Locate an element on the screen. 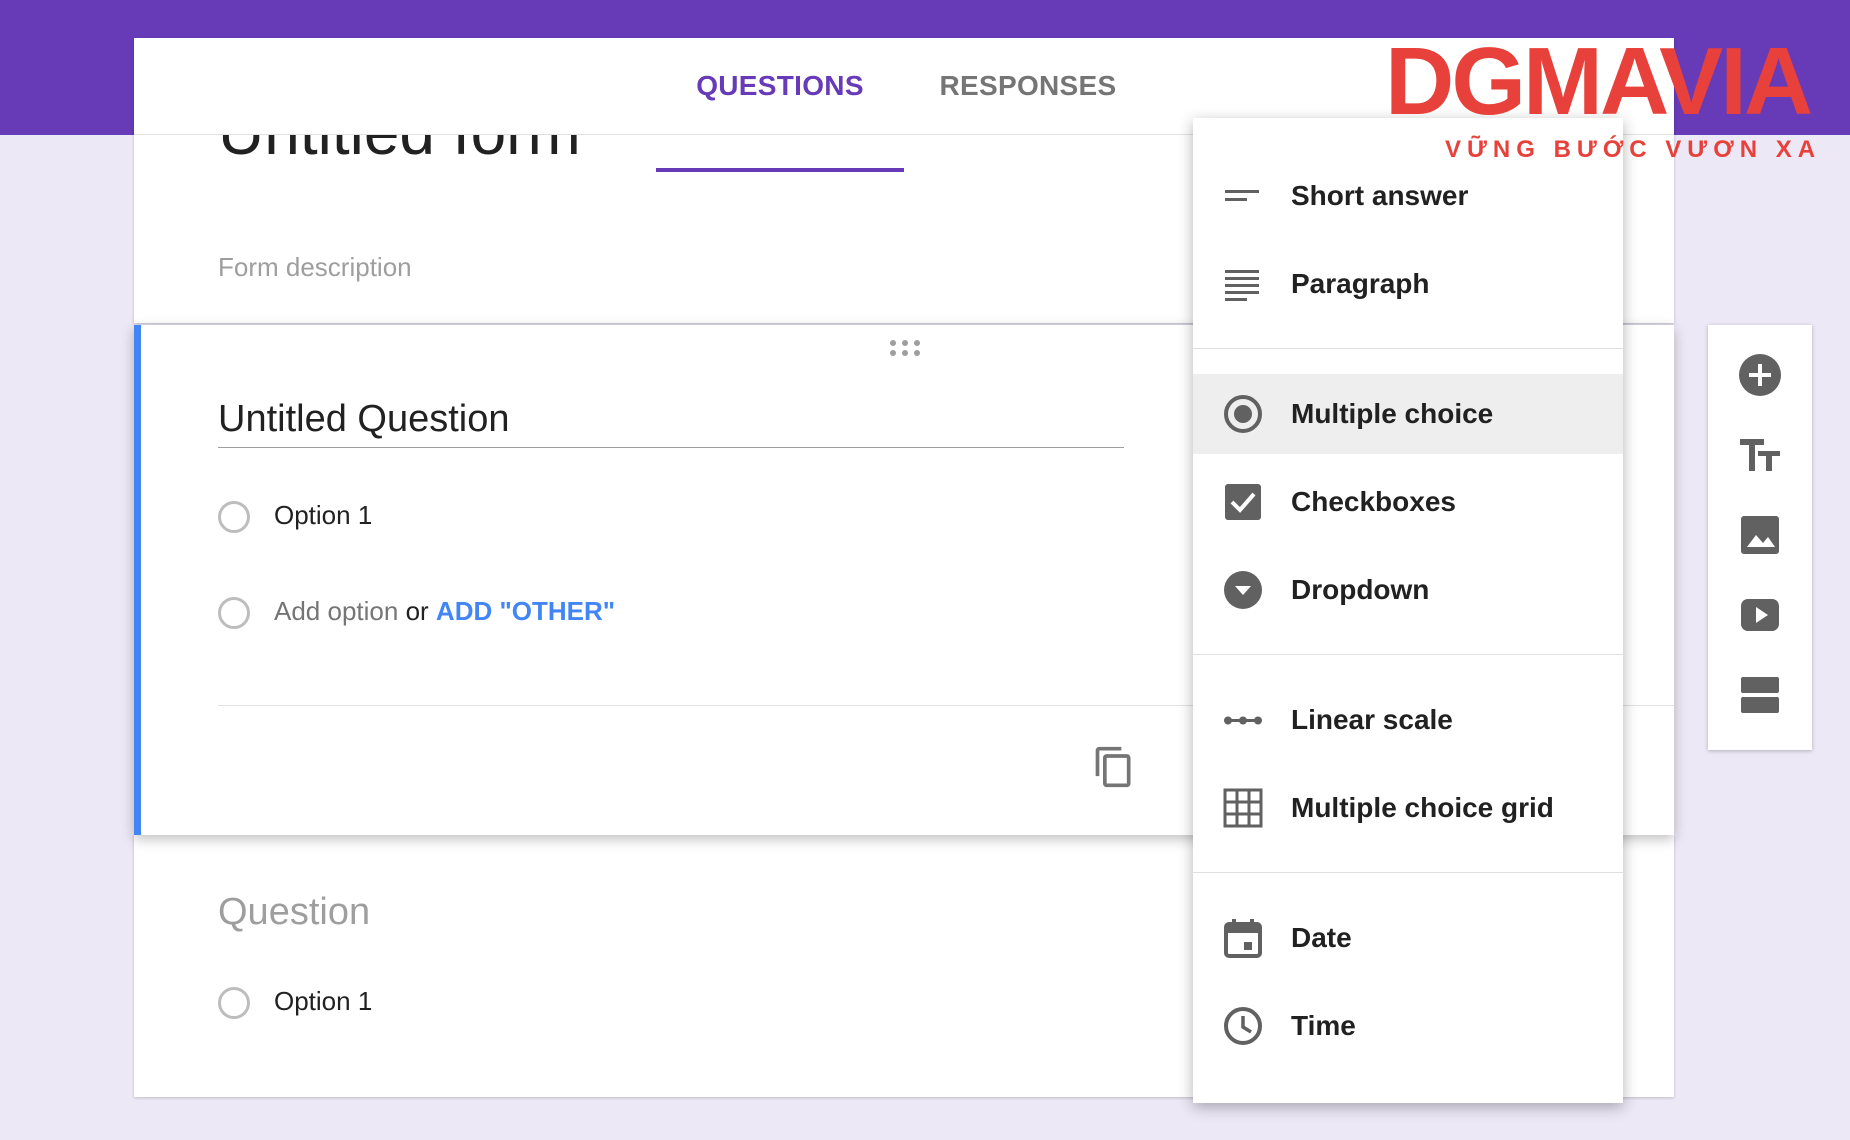 Image resolution: width=1850 pixels, height=1140 pixels. drag-handle-icon is located at coordinates (910, 350).